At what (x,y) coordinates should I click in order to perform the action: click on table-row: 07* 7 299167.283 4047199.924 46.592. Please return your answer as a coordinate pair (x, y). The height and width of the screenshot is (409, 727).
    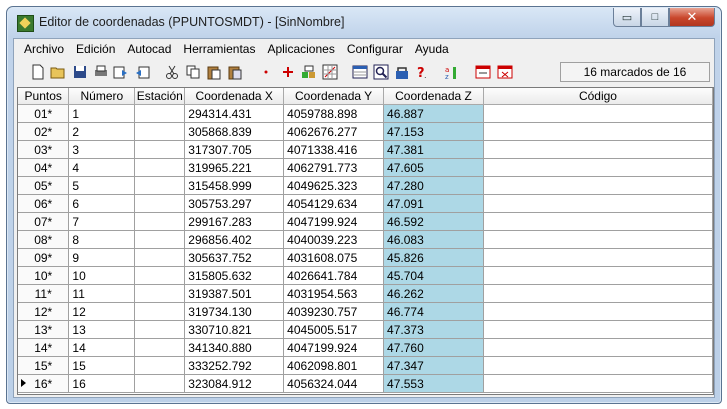
    Looking at the image, I should click on (365, 221).